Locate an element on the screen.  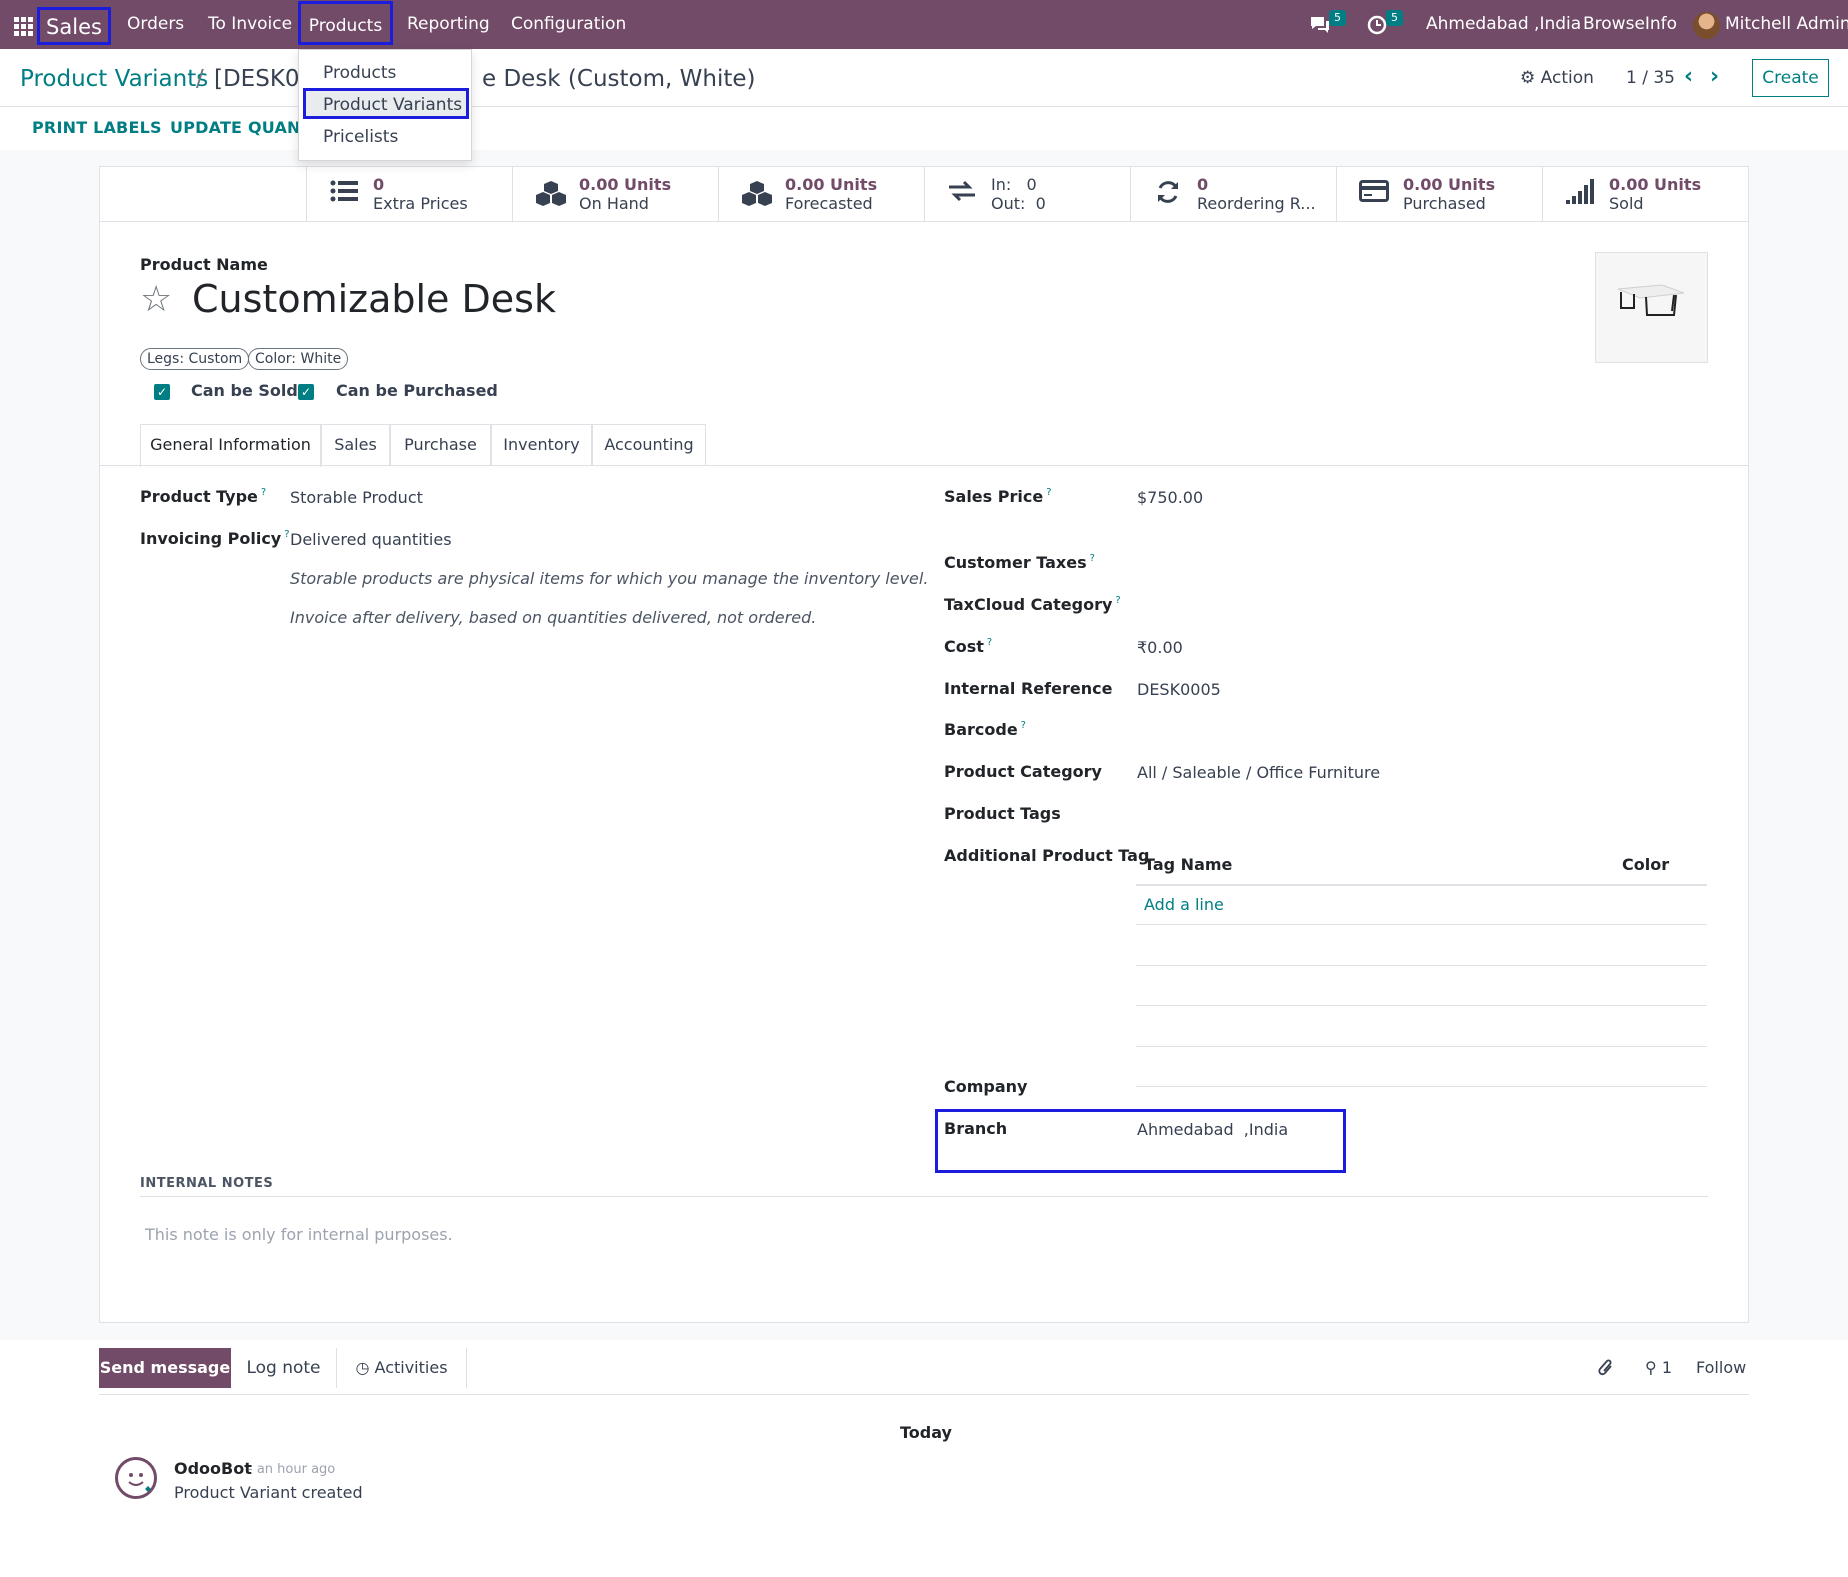
invoicing-policy-field: Delivered quantities is located at coordinates (371, 539).